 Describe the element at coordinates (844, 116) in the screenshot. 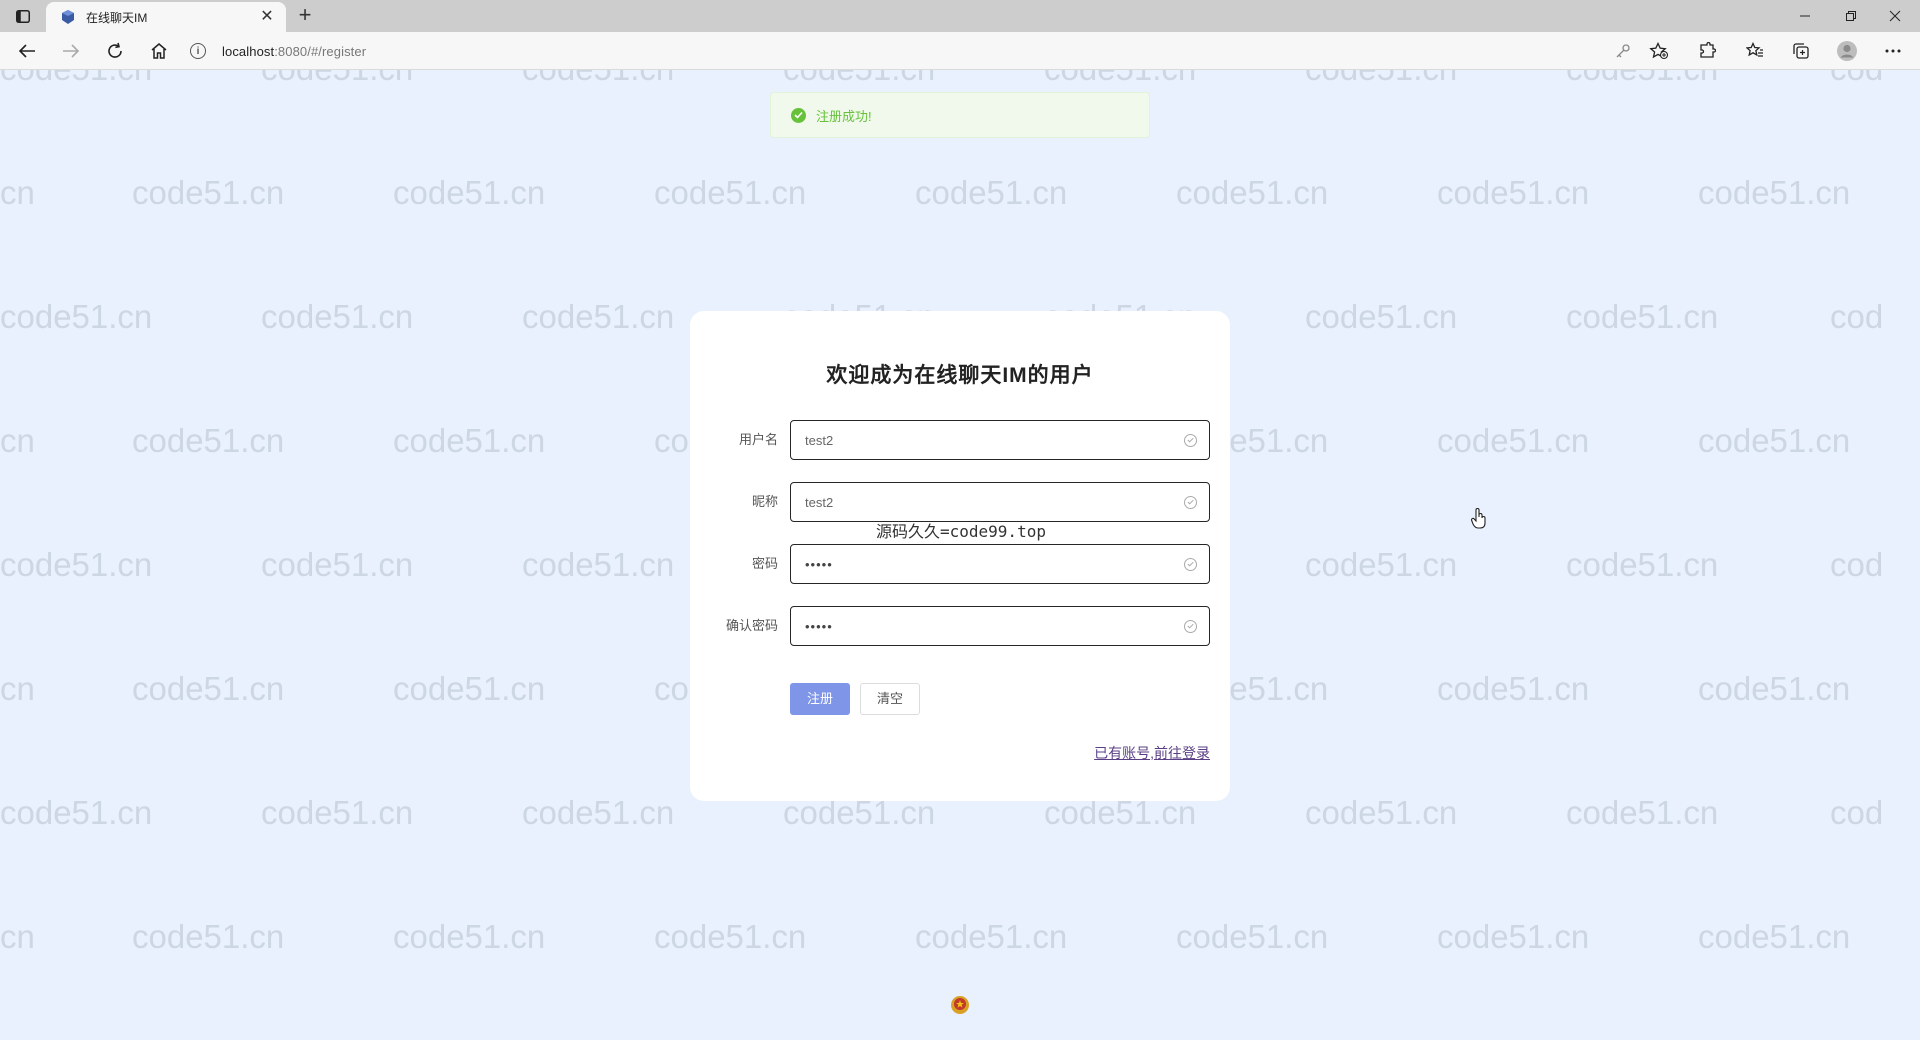

I see `toast-message: 注册成功!` at that location.